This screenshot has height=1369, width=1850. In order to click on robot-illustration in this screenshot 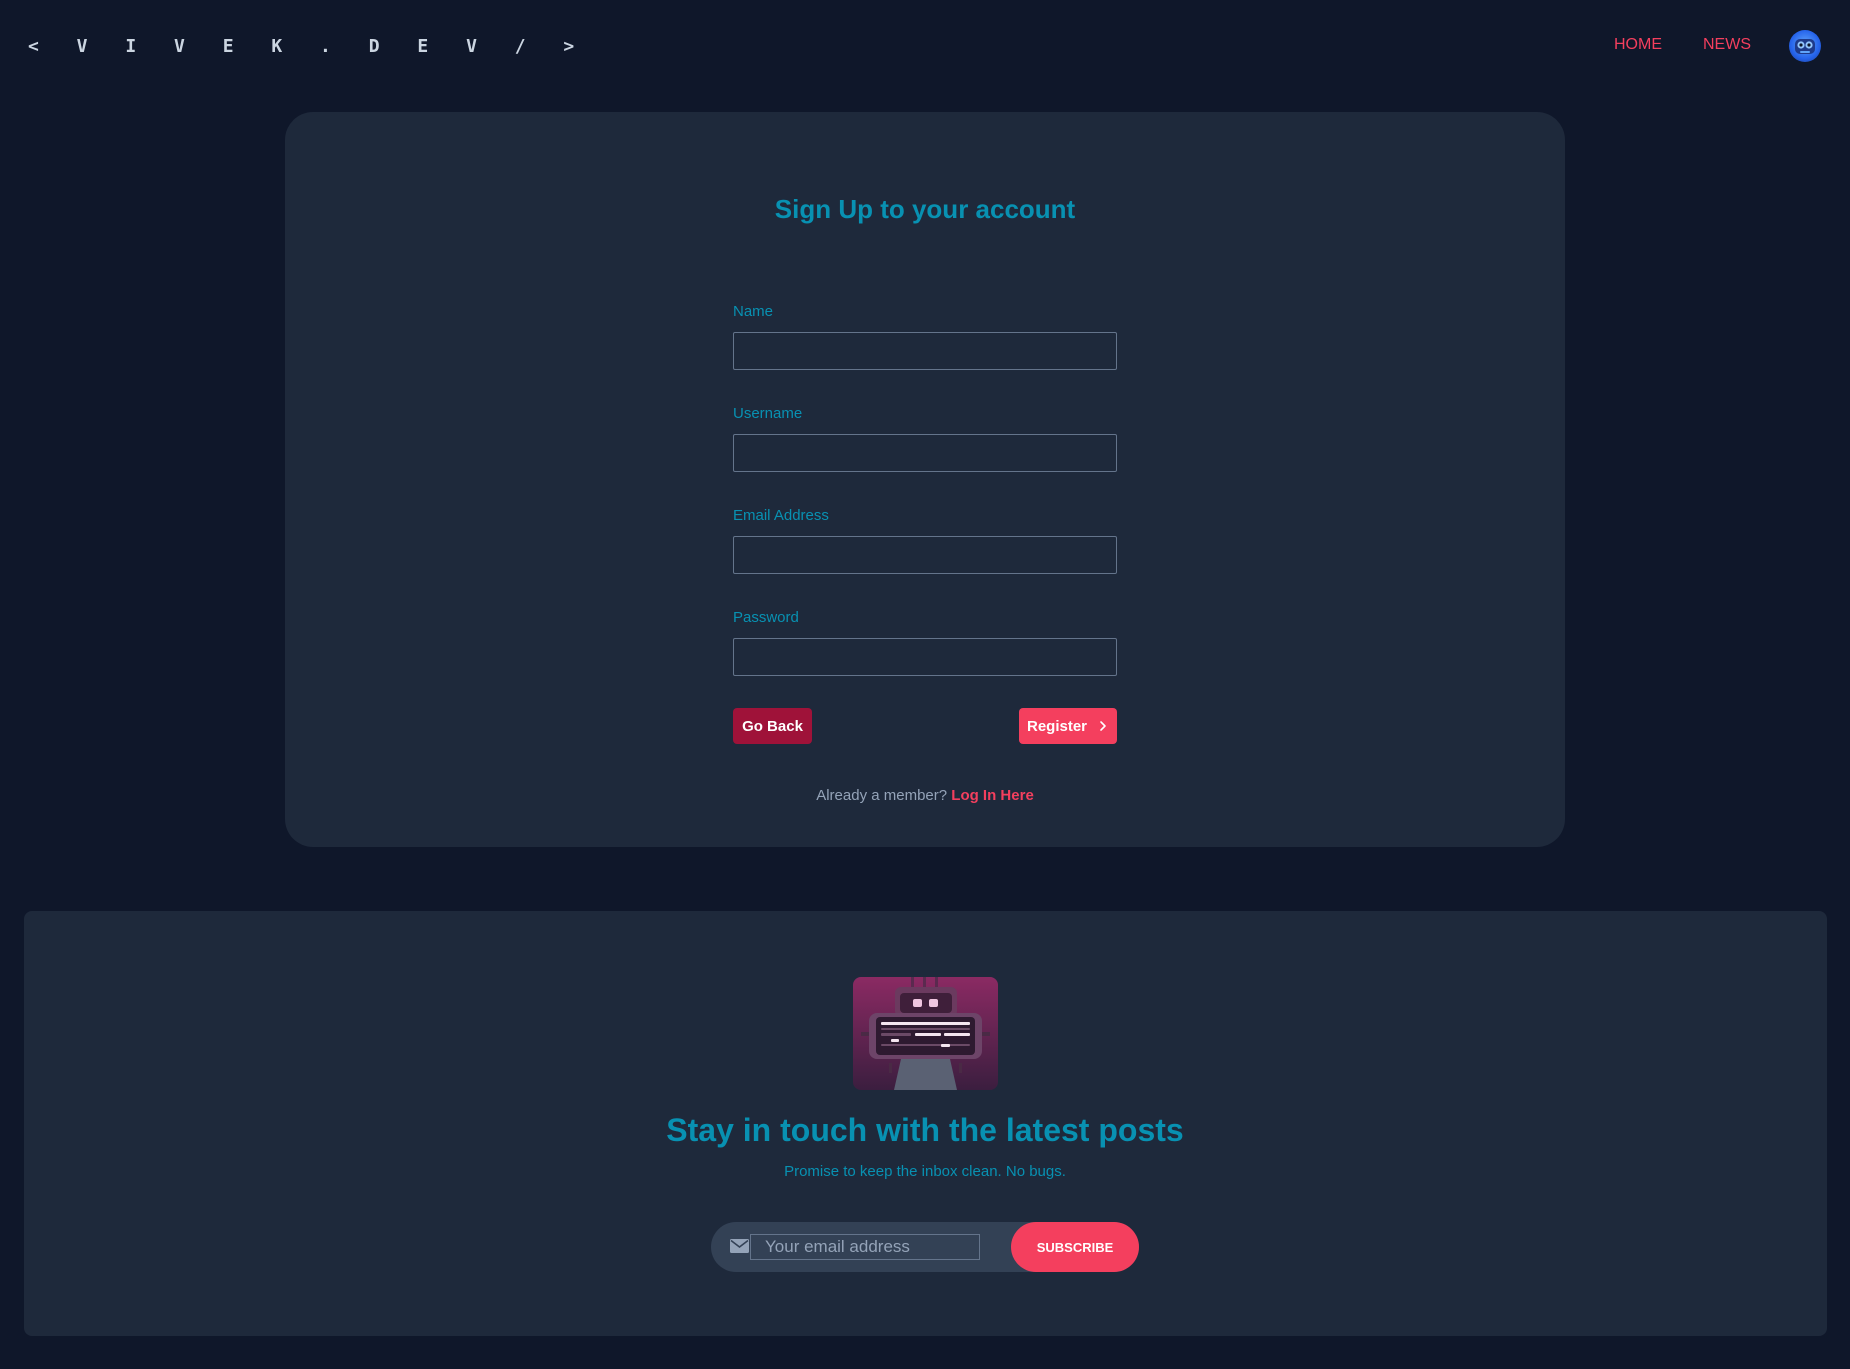, I will do `click(925, 1033)`.